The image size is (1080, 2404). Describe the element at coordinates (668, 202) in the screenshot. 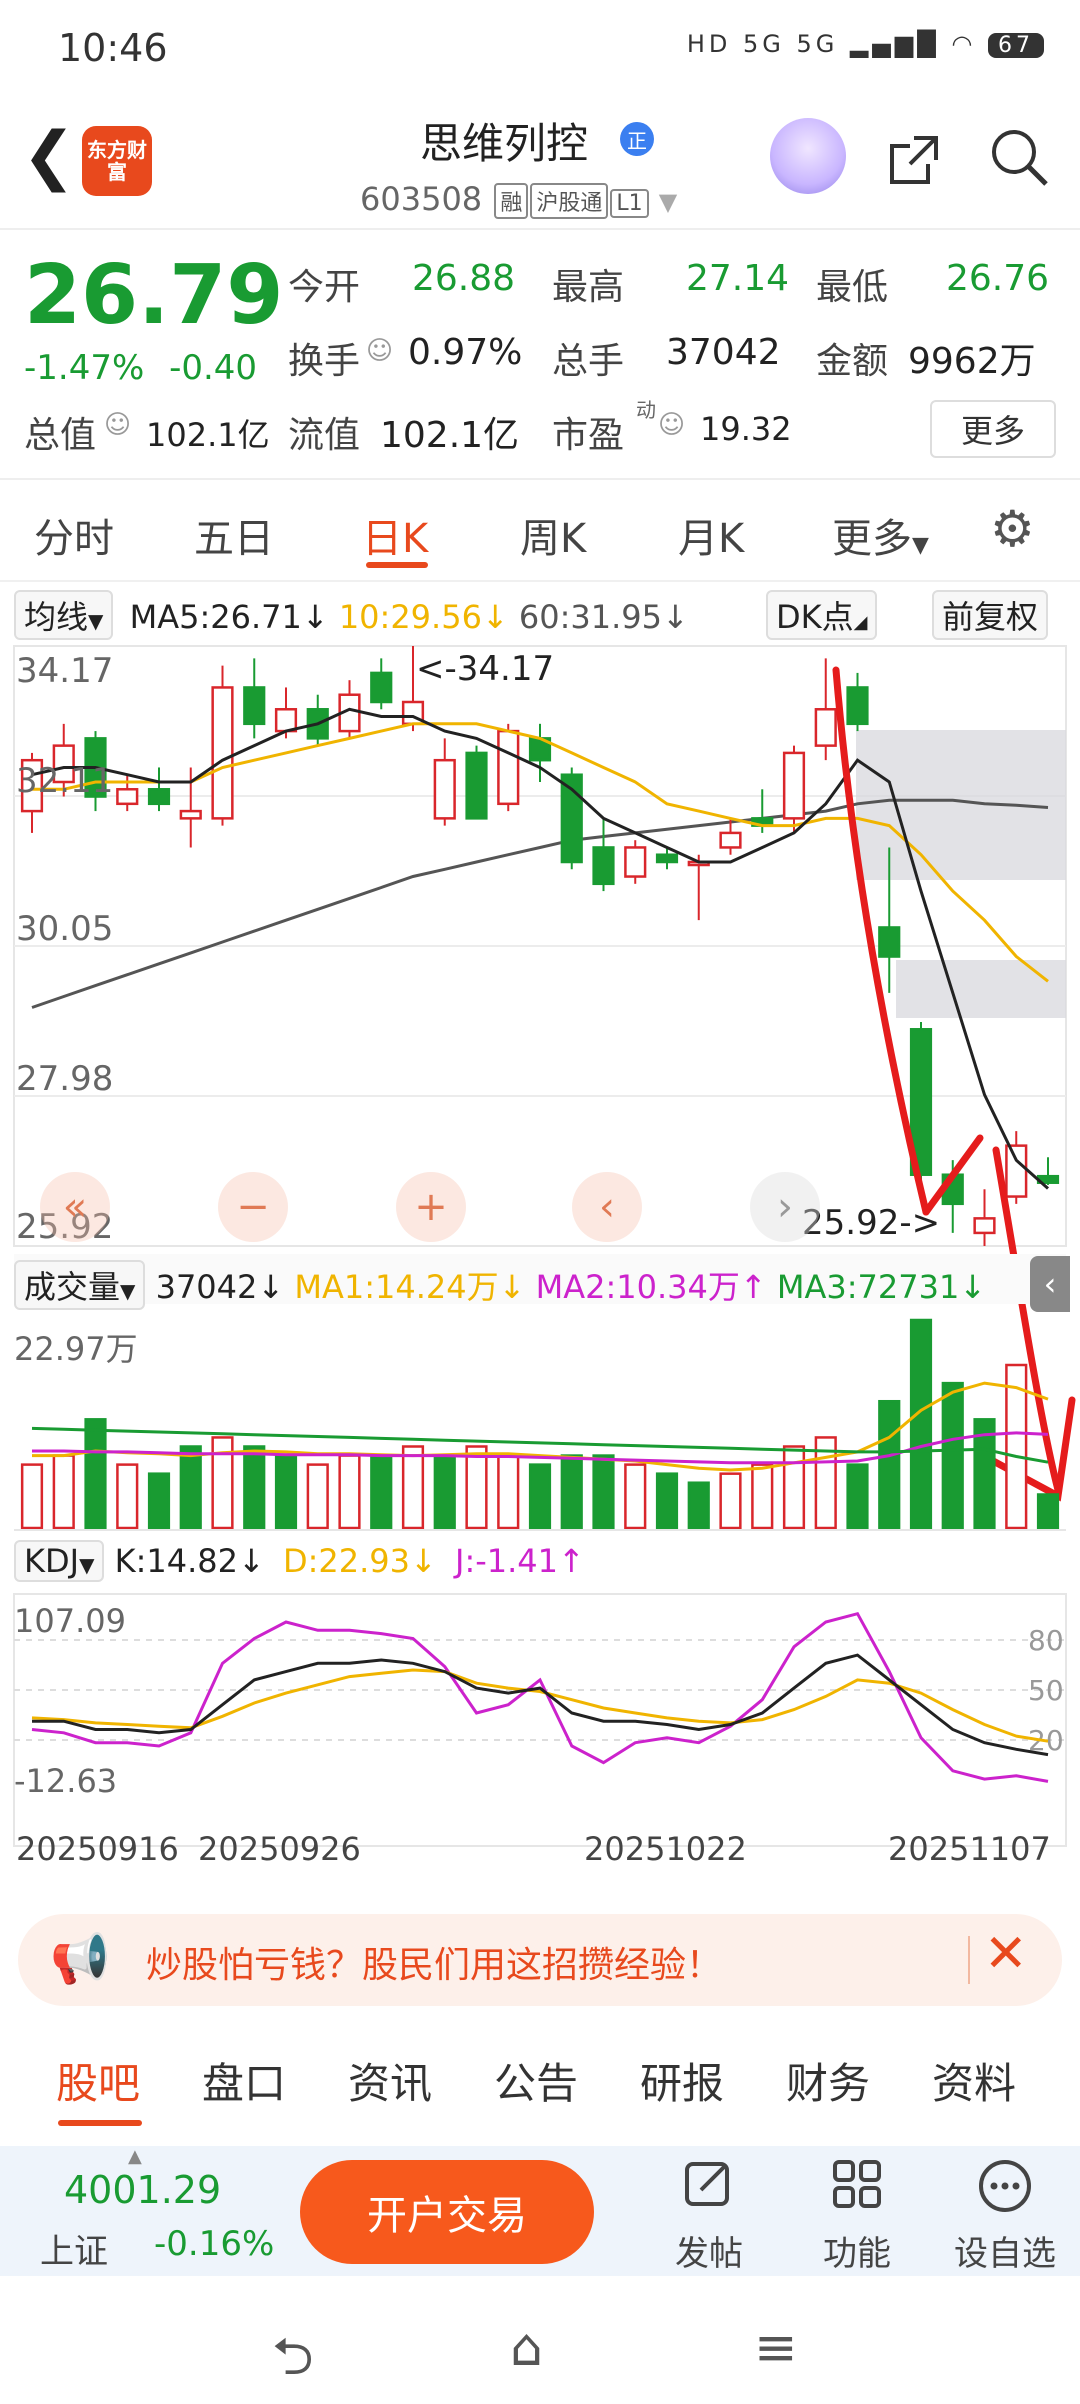

I see `chevron-down-icon: ▼` at that location.